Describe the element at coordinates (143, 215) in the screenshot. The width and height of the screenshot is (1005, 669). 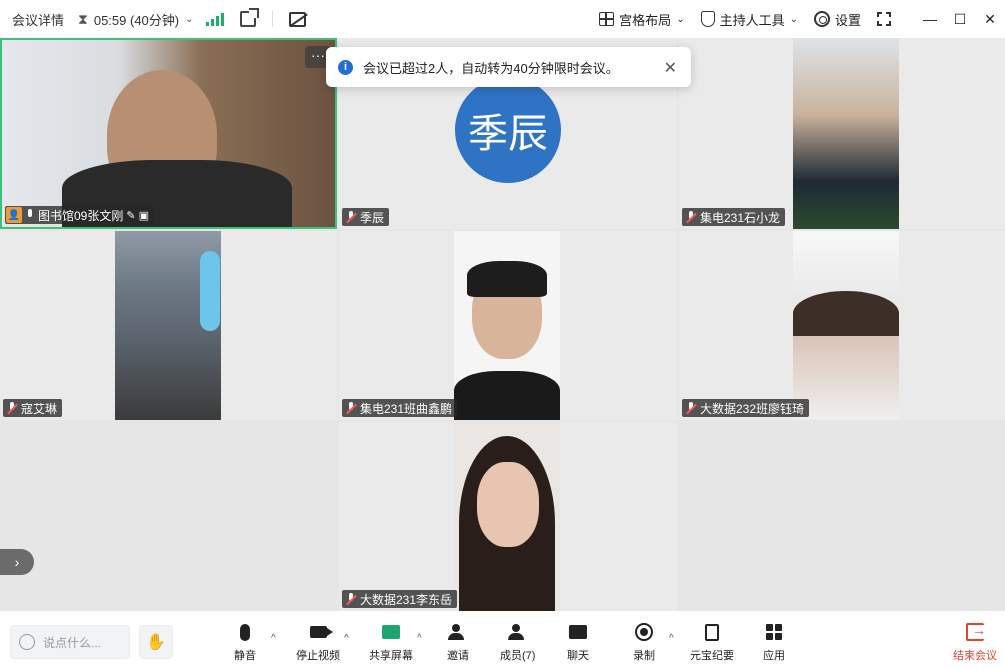
I see `screen-icon: ▣` at that location.